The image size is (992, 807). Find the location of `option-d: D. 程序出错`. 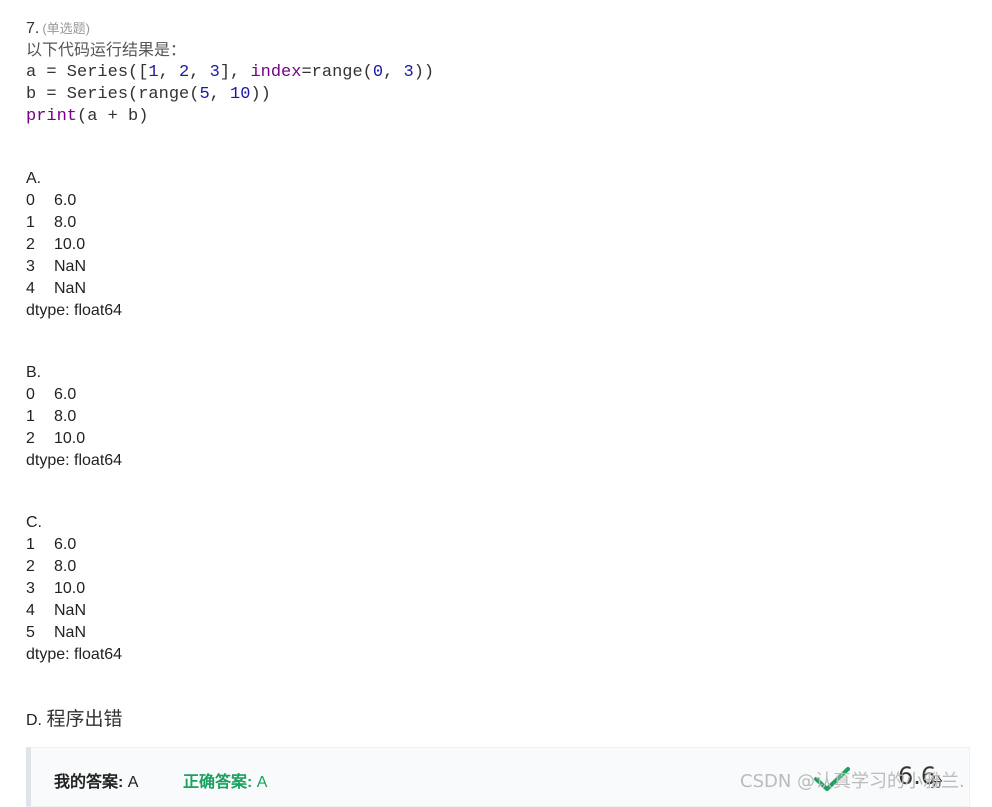

option-d: D. 程序出错 is located at coordinates (501, 719).